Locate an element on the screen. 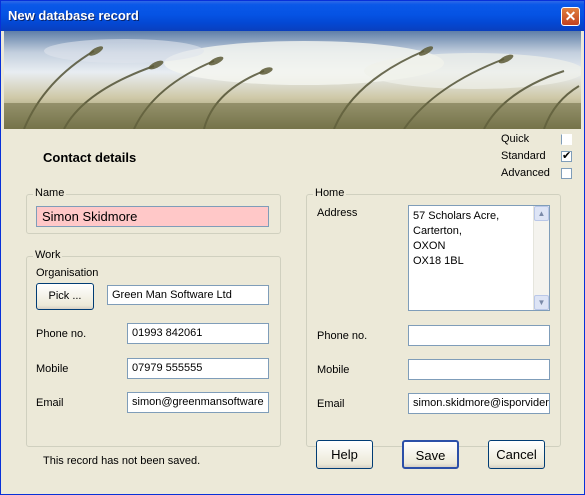 This screenshot has width=585, height=495. work-phone-field: 01993 842061 is located at coordinates (198, 333).